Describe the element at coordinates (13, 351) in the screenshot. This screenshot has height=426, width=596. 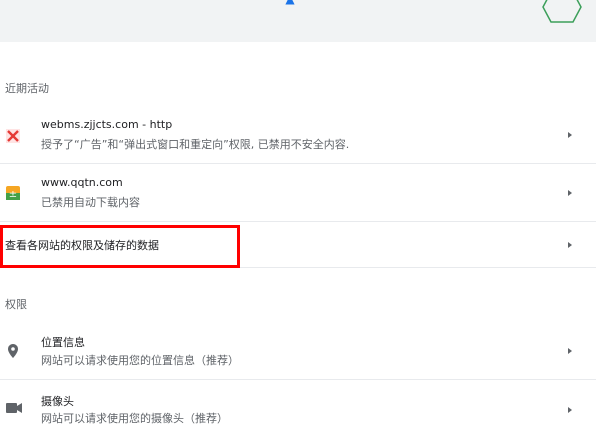
I see `location-icon` at that location.